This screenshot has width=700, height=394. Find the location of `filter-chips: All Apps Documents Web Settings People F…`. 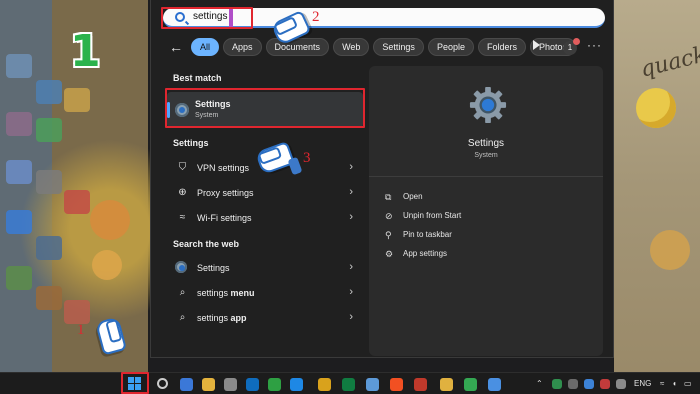

filter-chips: All Apps Documents Web Settings People F… is located at coordinates (384, 48).